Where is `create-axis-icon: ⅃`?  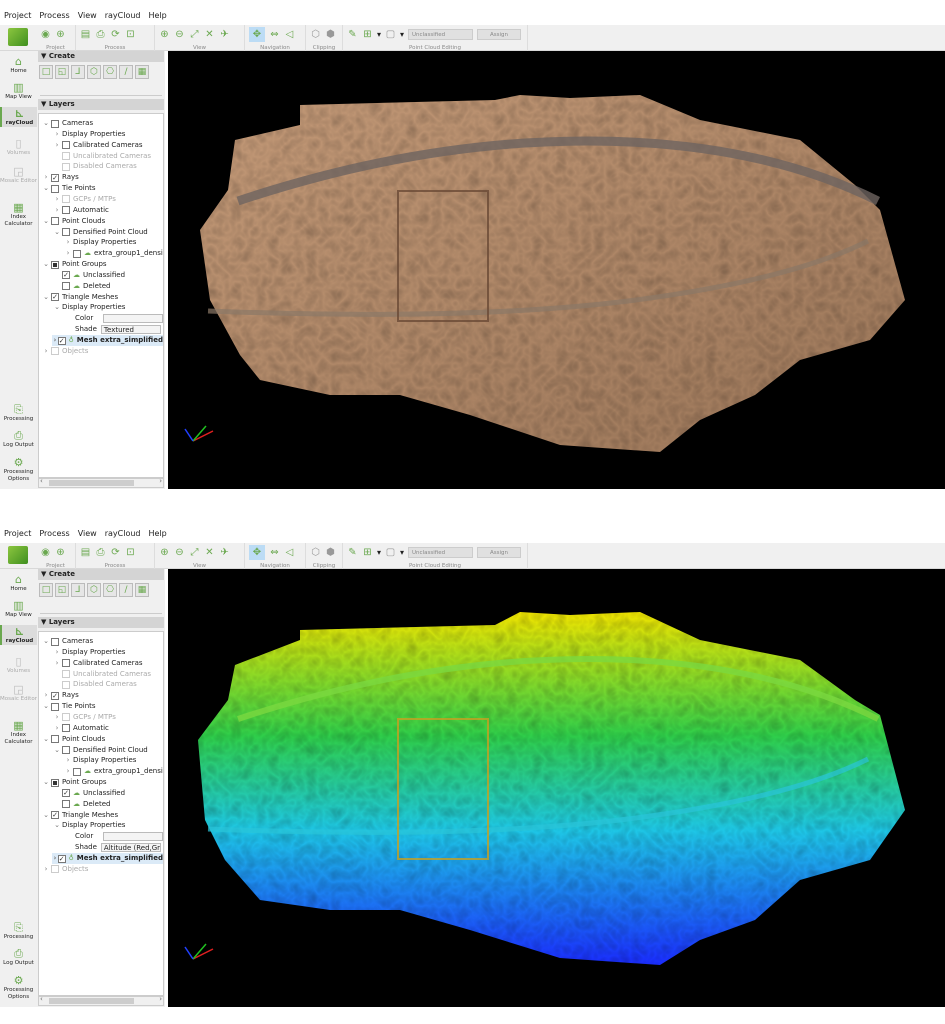 create-axis-icon: ⅃ is located at coordinates (78, 72).